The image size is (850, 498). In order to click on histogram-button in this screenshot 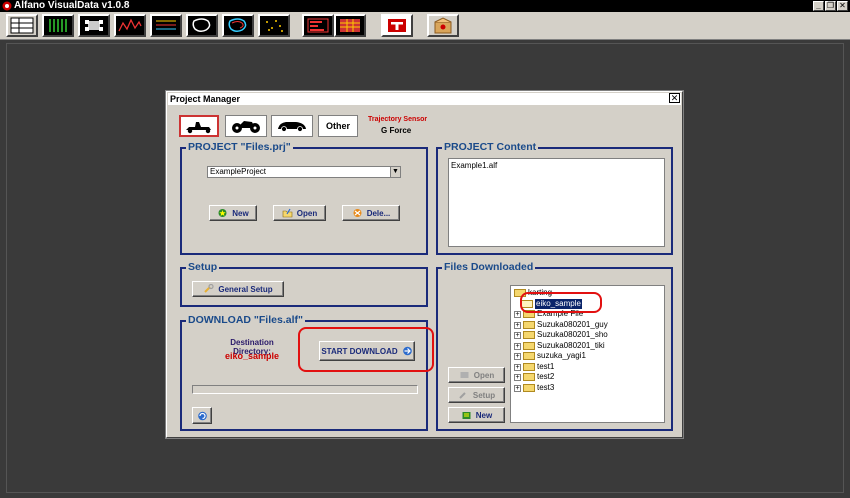, I will do `click(318, 25)`.